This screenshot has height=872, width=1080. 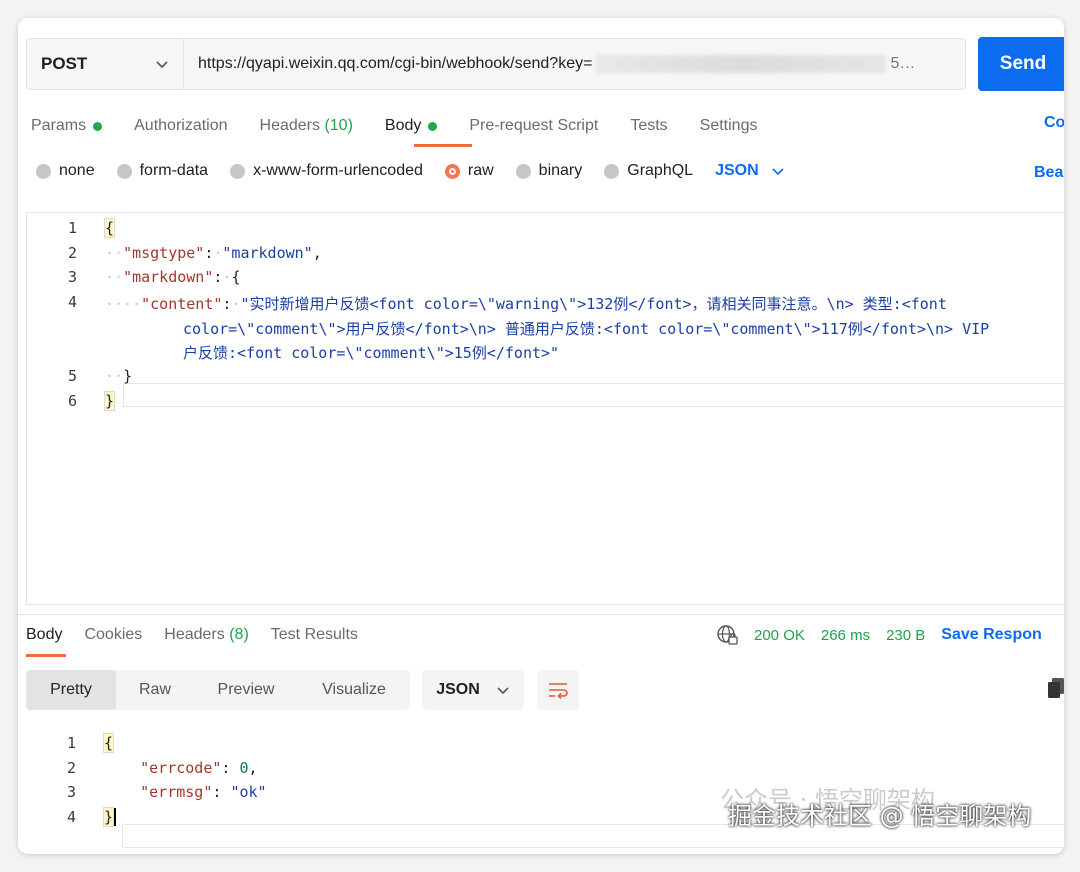 What do you see at coordinates (1048, 173) in the screenshot?
I see `beautify-link: Bea` at bounding box center [1048, 173].